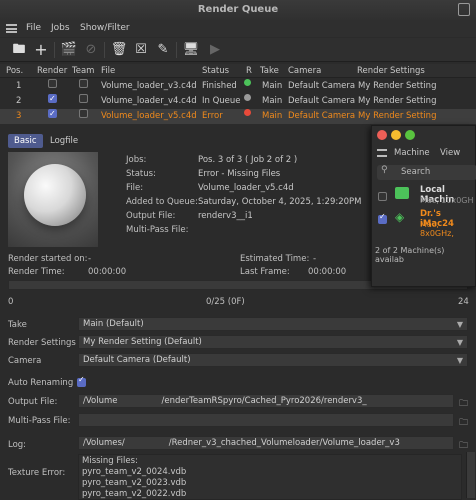  Describe the element at coordinates (33, 402) in the screenshot. I see `output-file-label: Output File:` at that location.